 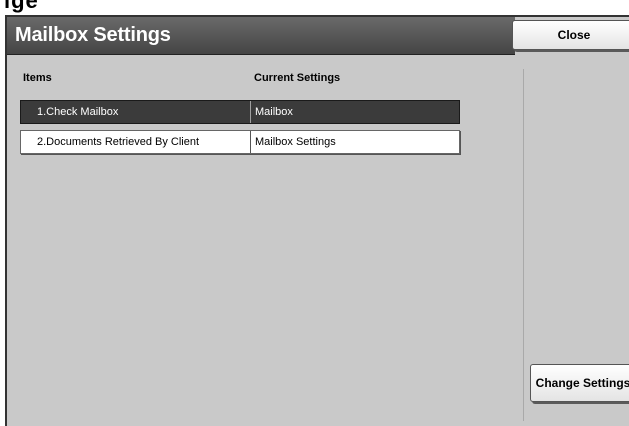 What do you see at coordinates (523, 245) in the screenshot?
I see `panel-divider` at bounding box center [523, 245].